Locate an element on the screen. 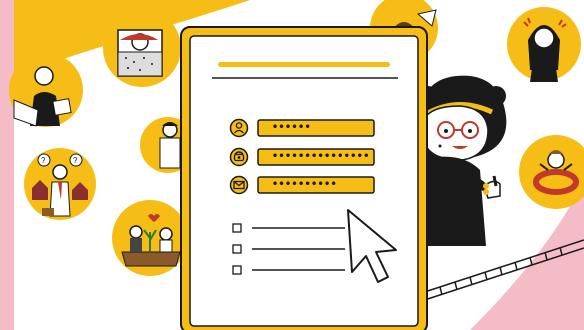  person-sleeping-in-bed-portrait is located at coordinates (142, 48).